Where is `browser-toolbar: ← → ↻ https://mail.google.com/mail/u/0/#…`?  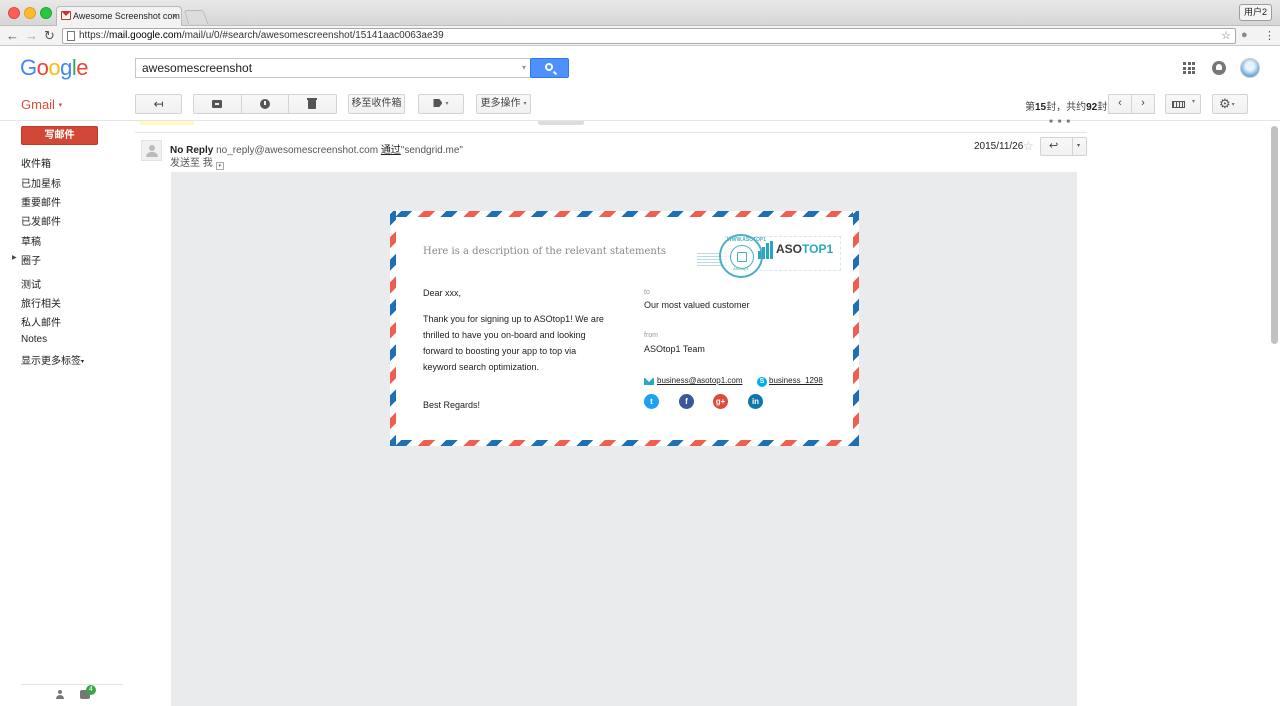
browser-toolbar: ← → ↻ https://mail.google.com/mail/u/0/#… is located at coordinates (640, 36).